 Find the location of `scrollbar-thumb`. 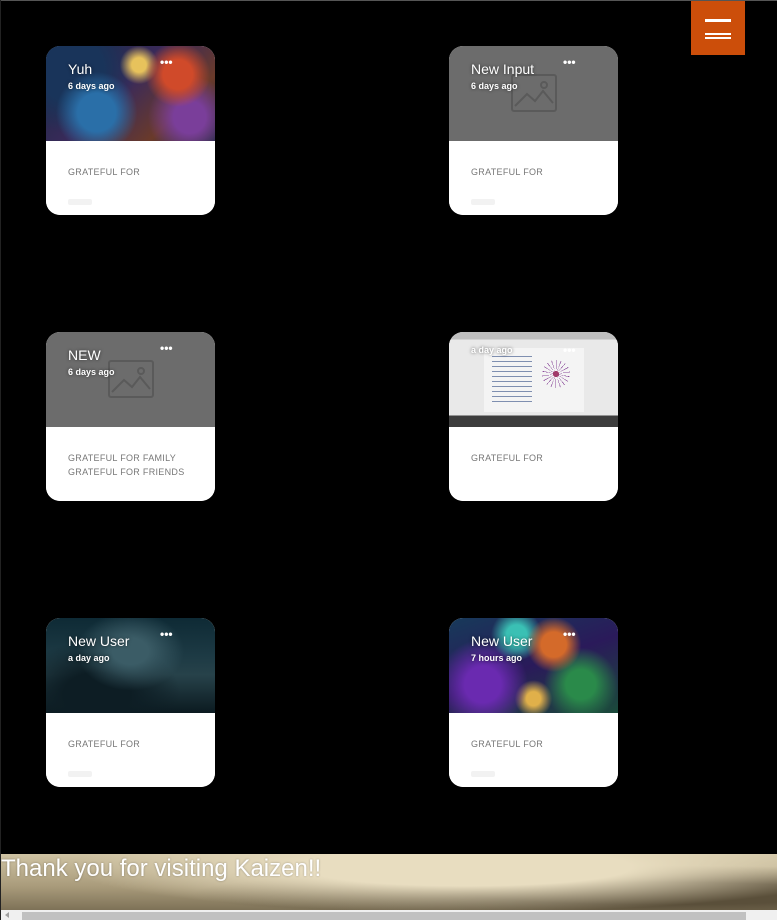

scrollbar-thumb is located at coordinates (384, 916).